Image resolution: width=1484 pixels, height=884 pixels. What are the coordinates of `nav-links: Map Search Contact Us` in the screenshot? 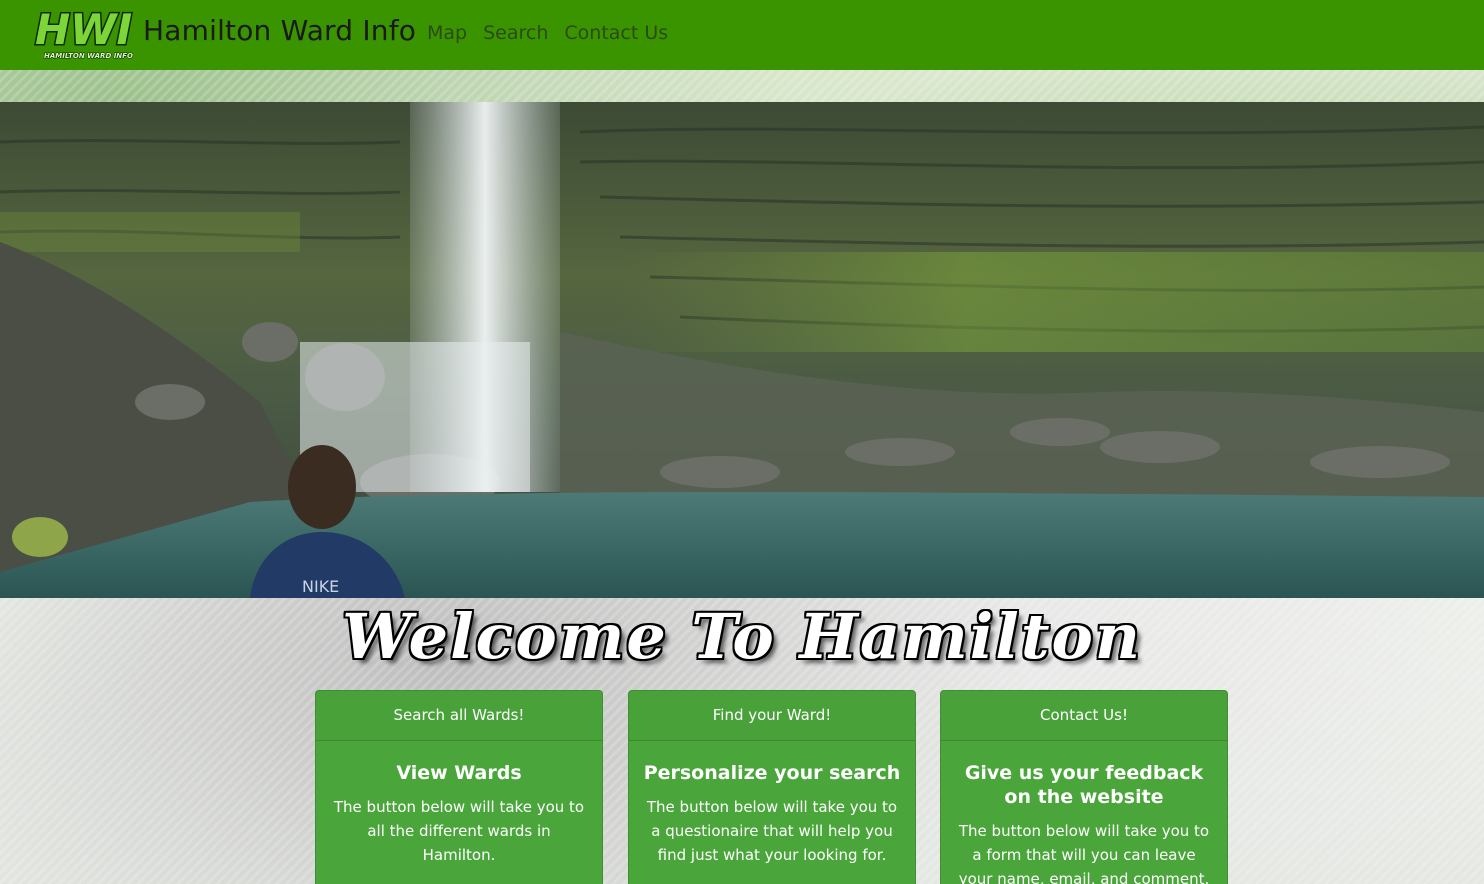 It's located at (547, 33).